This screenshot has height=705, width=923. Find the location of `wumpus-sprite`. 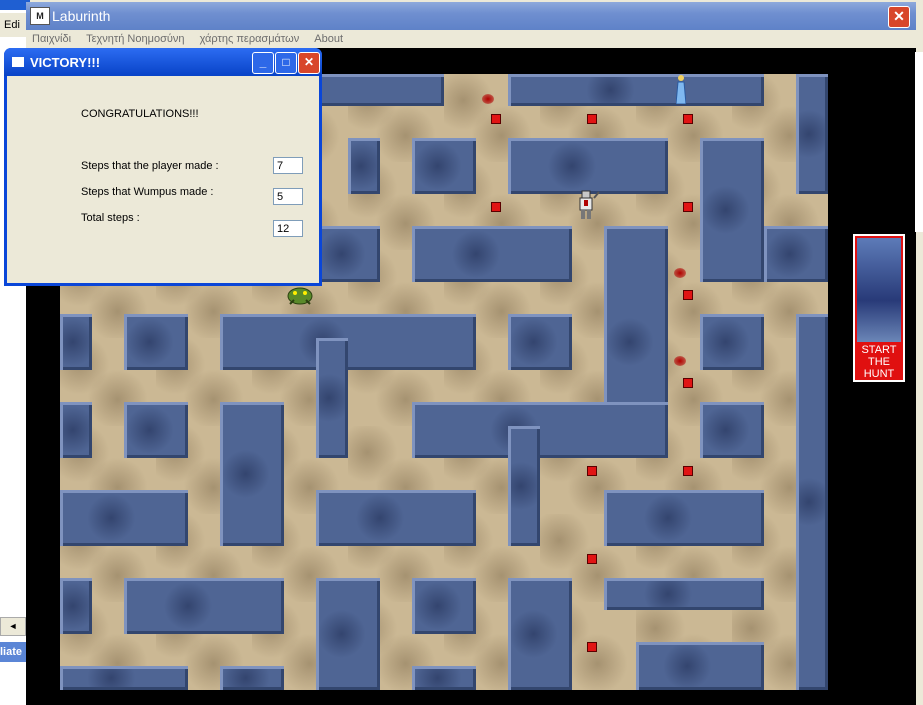

wumpus-sprite is located at coordinates (300, 295).